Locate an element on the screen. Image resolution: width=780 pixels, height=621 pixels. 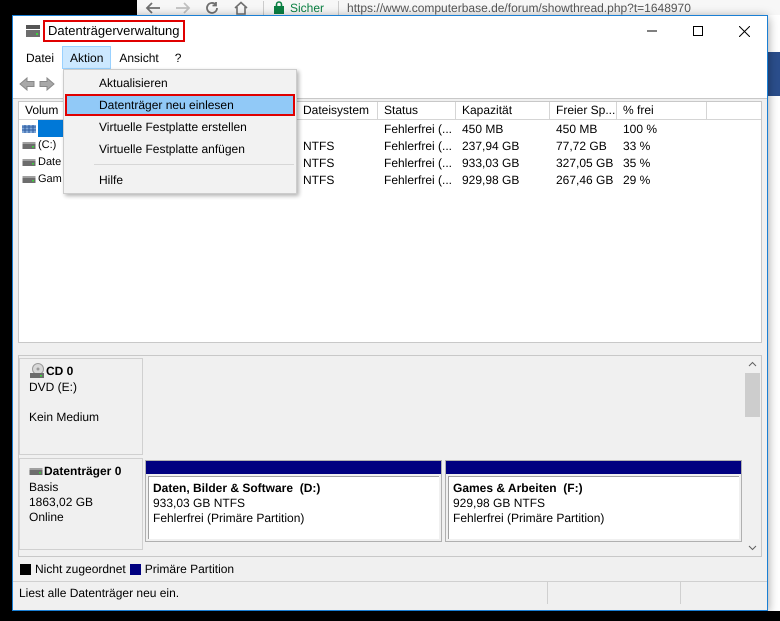
menu-item: Aktion is located at coordinates (87, 57).